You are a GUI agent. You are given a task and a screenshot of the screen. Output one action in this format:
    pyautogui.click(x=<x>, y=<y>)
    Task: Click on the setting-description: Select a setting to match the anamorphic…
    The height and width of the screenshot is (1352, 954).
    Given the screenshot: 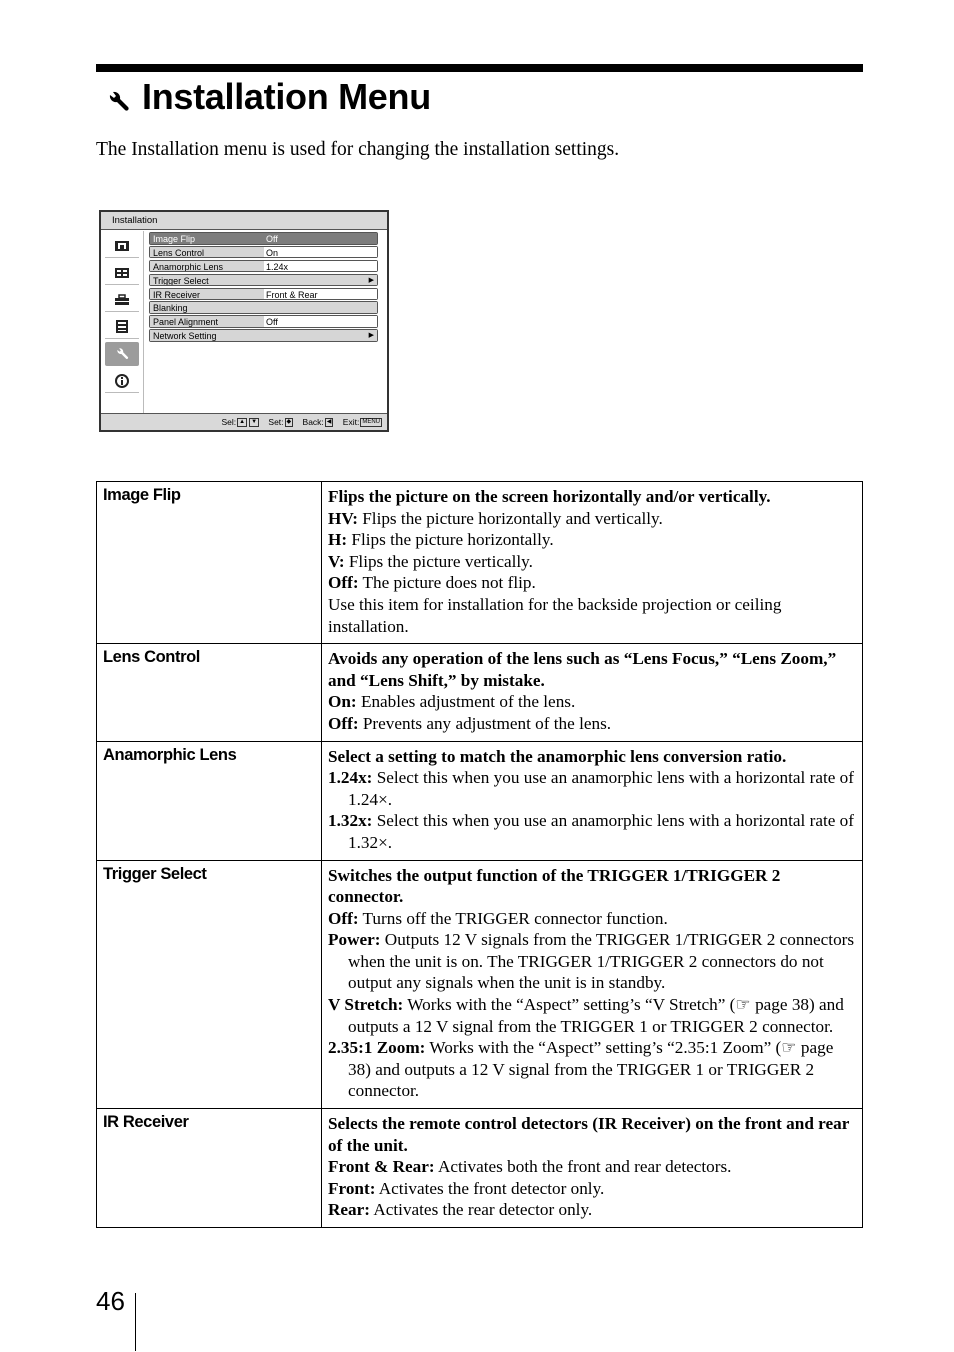 What is the action you would take?
    pyautogui.click(x=592, y=800)
    